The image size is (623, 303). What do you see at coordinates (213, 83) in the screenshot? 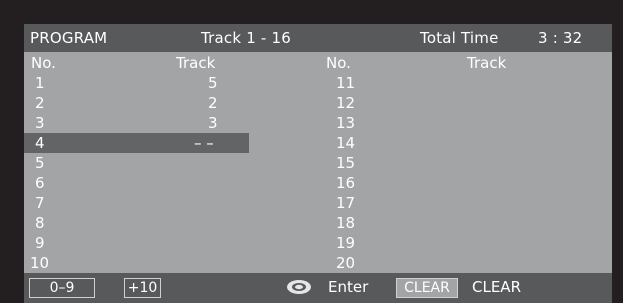
I see `left-row-track: 5` at bounding box center [213, 83].